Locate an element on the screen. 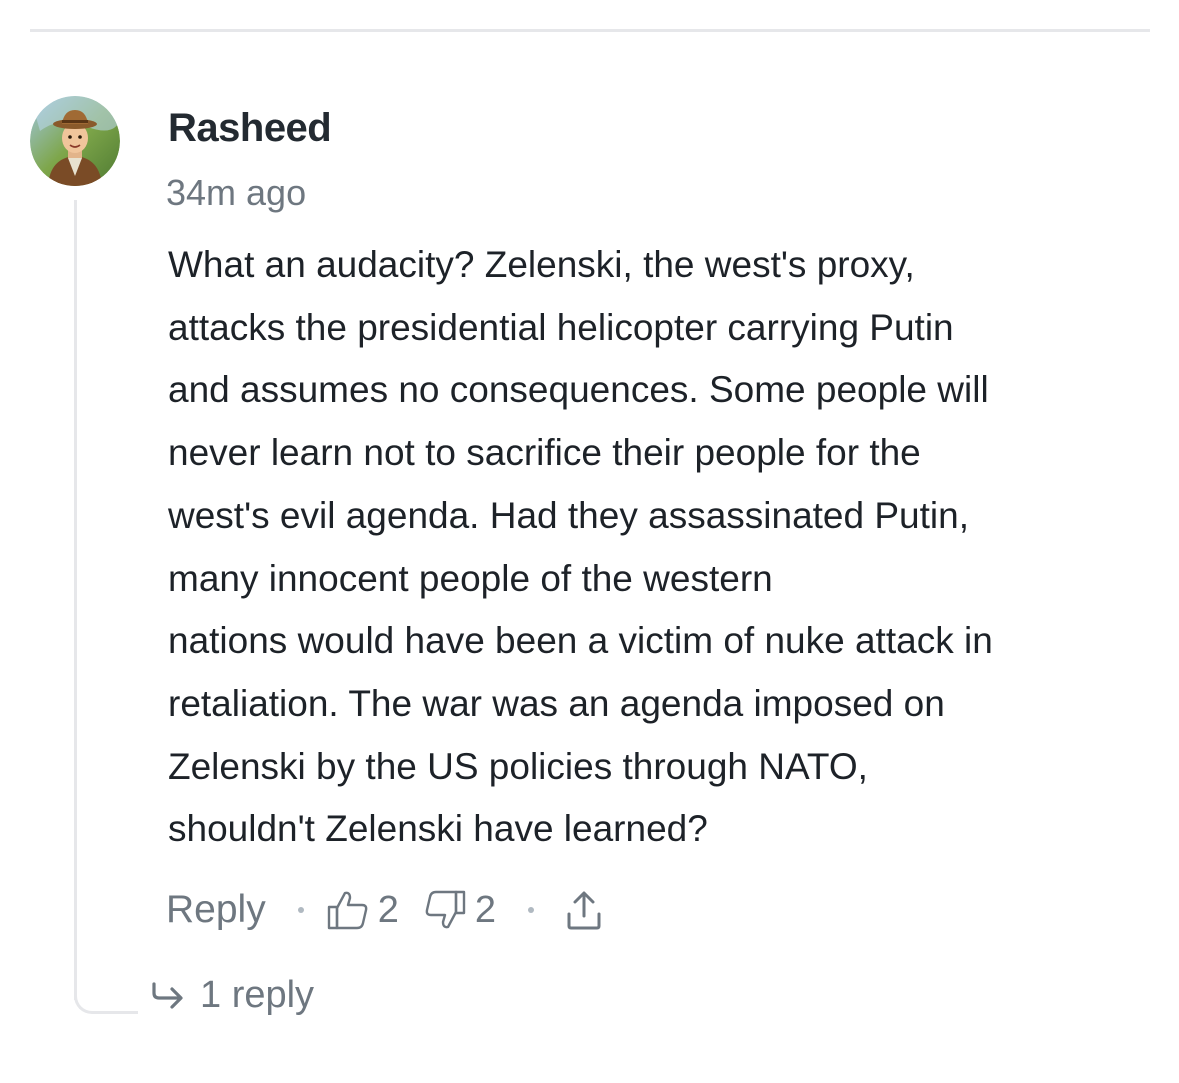 Image resolution: width=1179 pixels, height=1083 pixels. avatar is located at coordinates (75, 141).